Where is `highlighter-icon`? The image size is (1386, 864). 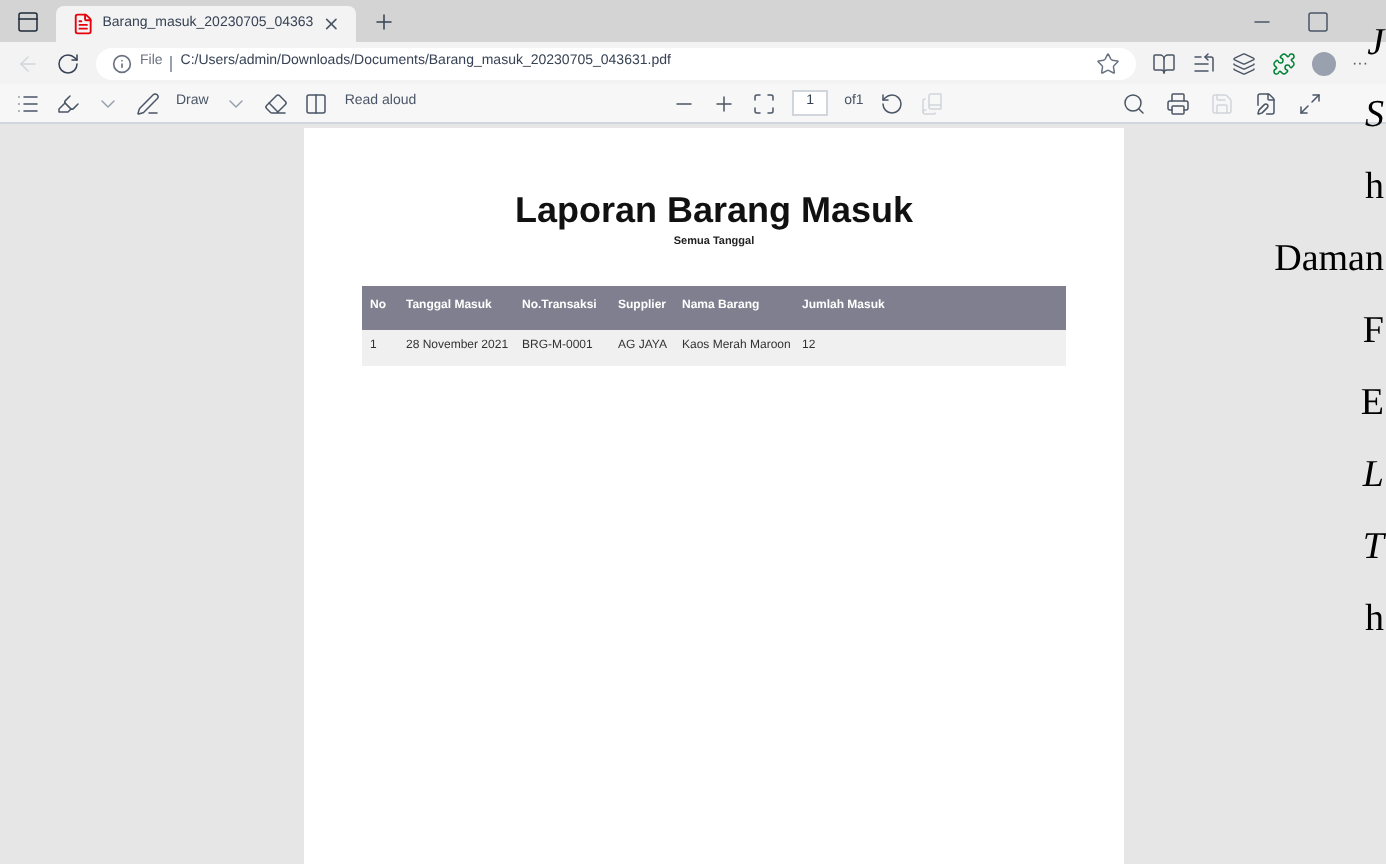 highlighter-icon is located at coordinates (68, 103).